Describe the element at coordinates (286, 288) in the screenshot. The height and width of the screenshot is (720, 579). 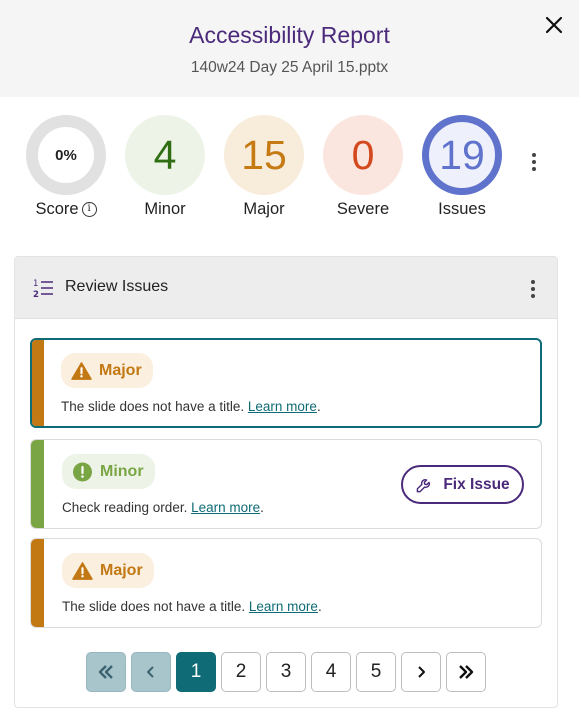
I see `panel-header: 1 2 Review Issues` at that location.